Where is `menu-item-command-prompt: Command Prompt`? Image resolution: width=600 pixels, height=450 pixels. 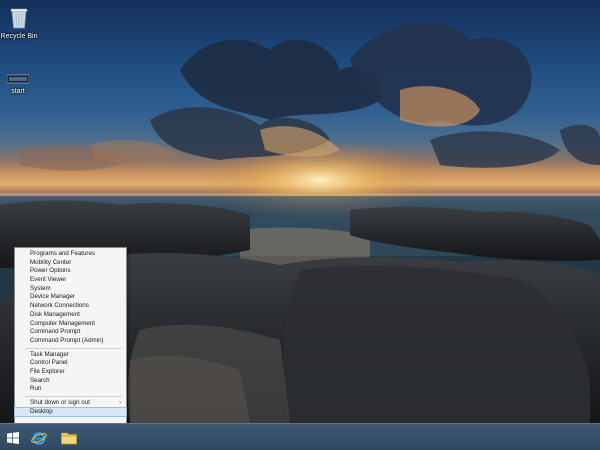
menu-item-command-prompt: Command Prompt is located at coordinates (70, 332).